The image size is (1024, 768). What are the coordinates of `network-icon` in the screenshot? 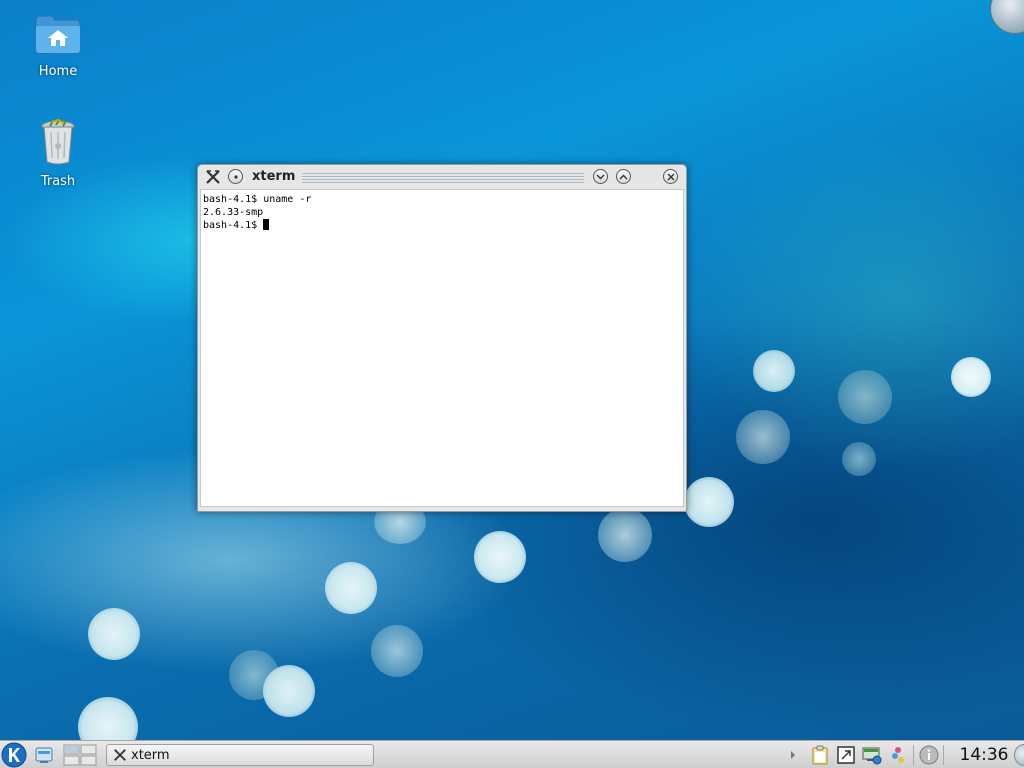 It's located at (872, 755).